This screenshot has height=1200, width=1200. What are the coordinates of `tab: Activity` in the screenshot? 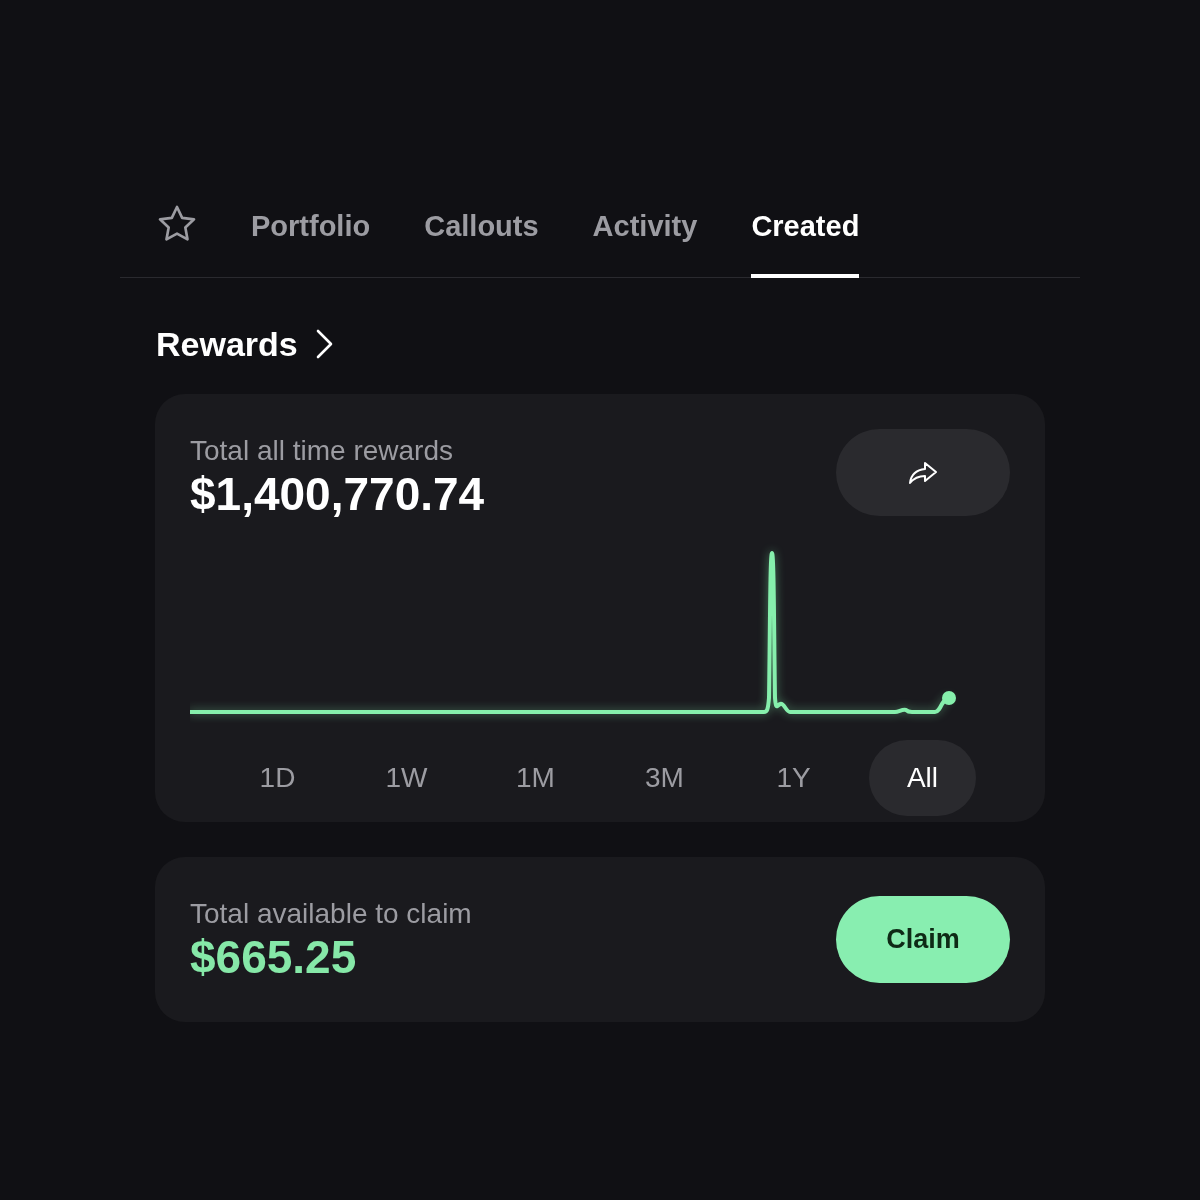 It's located at (645, 243).